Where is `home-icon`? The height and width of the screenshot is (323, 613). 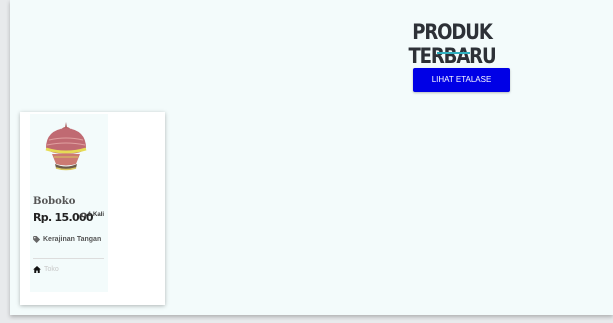
home-icon is located at coordinates (37, 269).